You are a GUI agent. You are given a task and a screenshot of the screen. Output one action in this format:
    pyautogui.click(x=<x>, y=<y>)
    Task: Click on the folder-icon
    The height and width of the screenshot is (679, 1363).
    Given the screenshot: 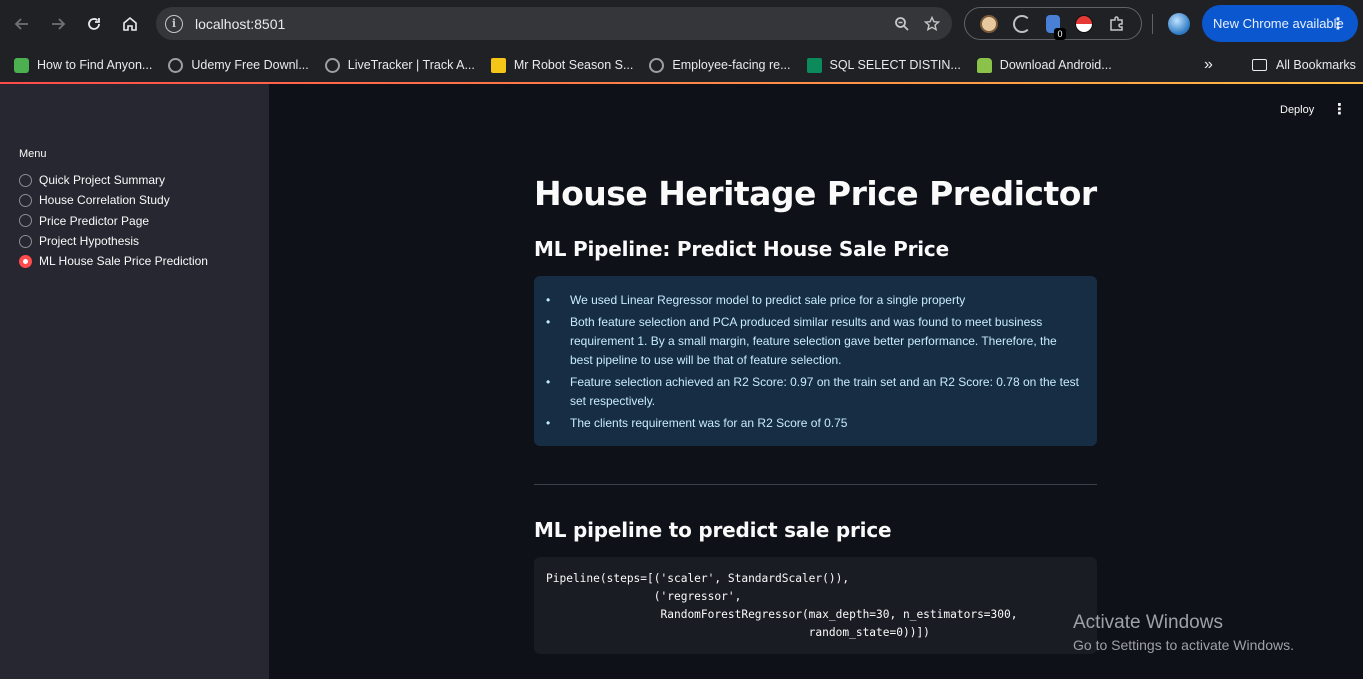 What is the action you would take?
    pyautogui.click(x=1259, y=65)
    